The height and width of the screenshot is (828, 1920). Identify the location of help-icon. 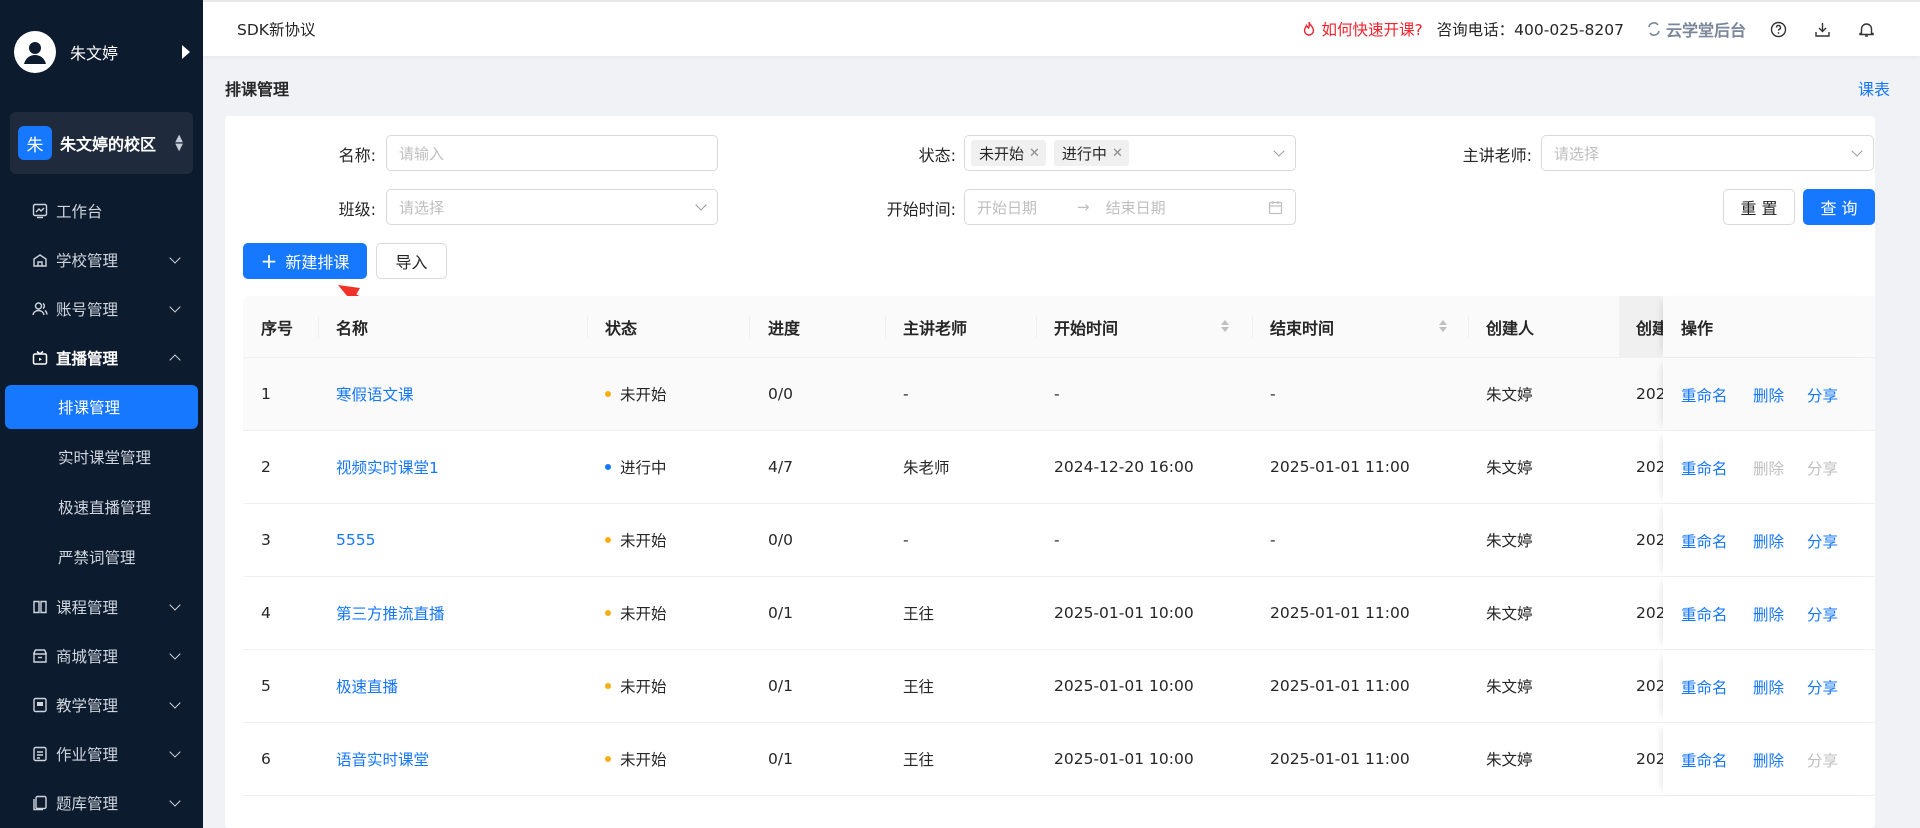
(1778, 29).